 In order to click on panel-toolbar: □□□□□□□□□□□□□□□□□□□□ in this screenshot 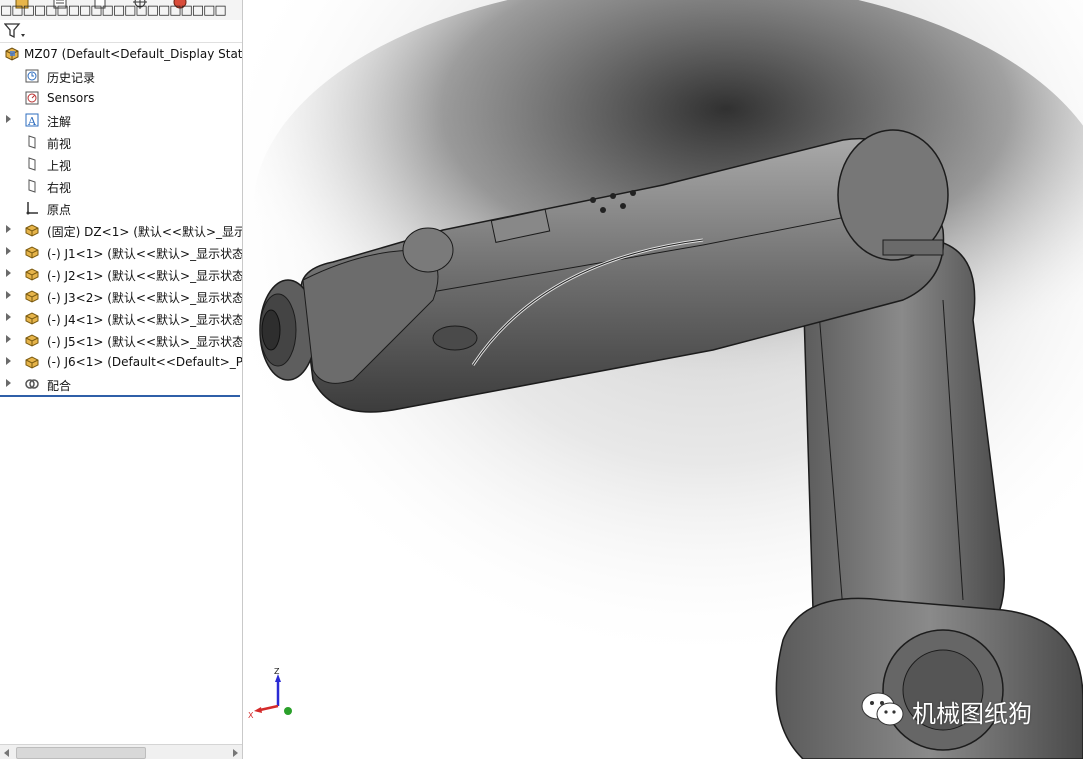, I will do `click(121, 10)`.